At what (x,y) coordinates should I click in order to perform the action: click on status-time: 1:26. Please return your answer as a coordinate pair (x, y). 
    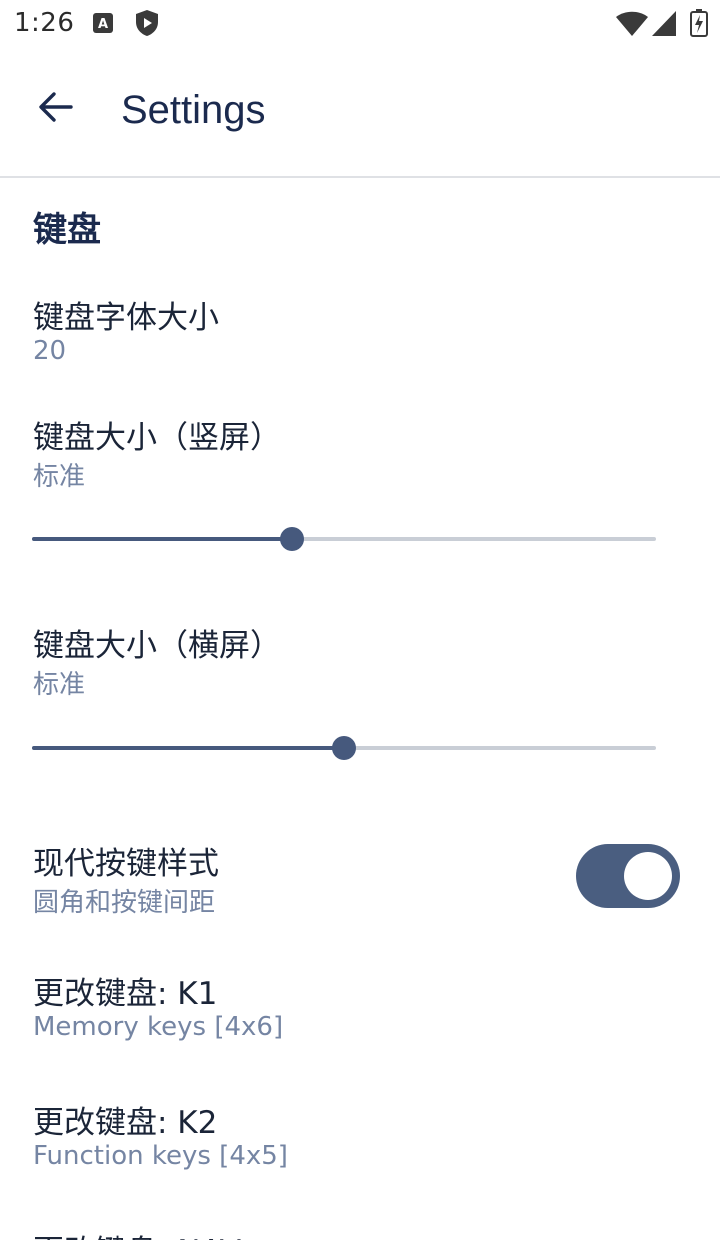
    Looking at the image, I should click on (44, 23).